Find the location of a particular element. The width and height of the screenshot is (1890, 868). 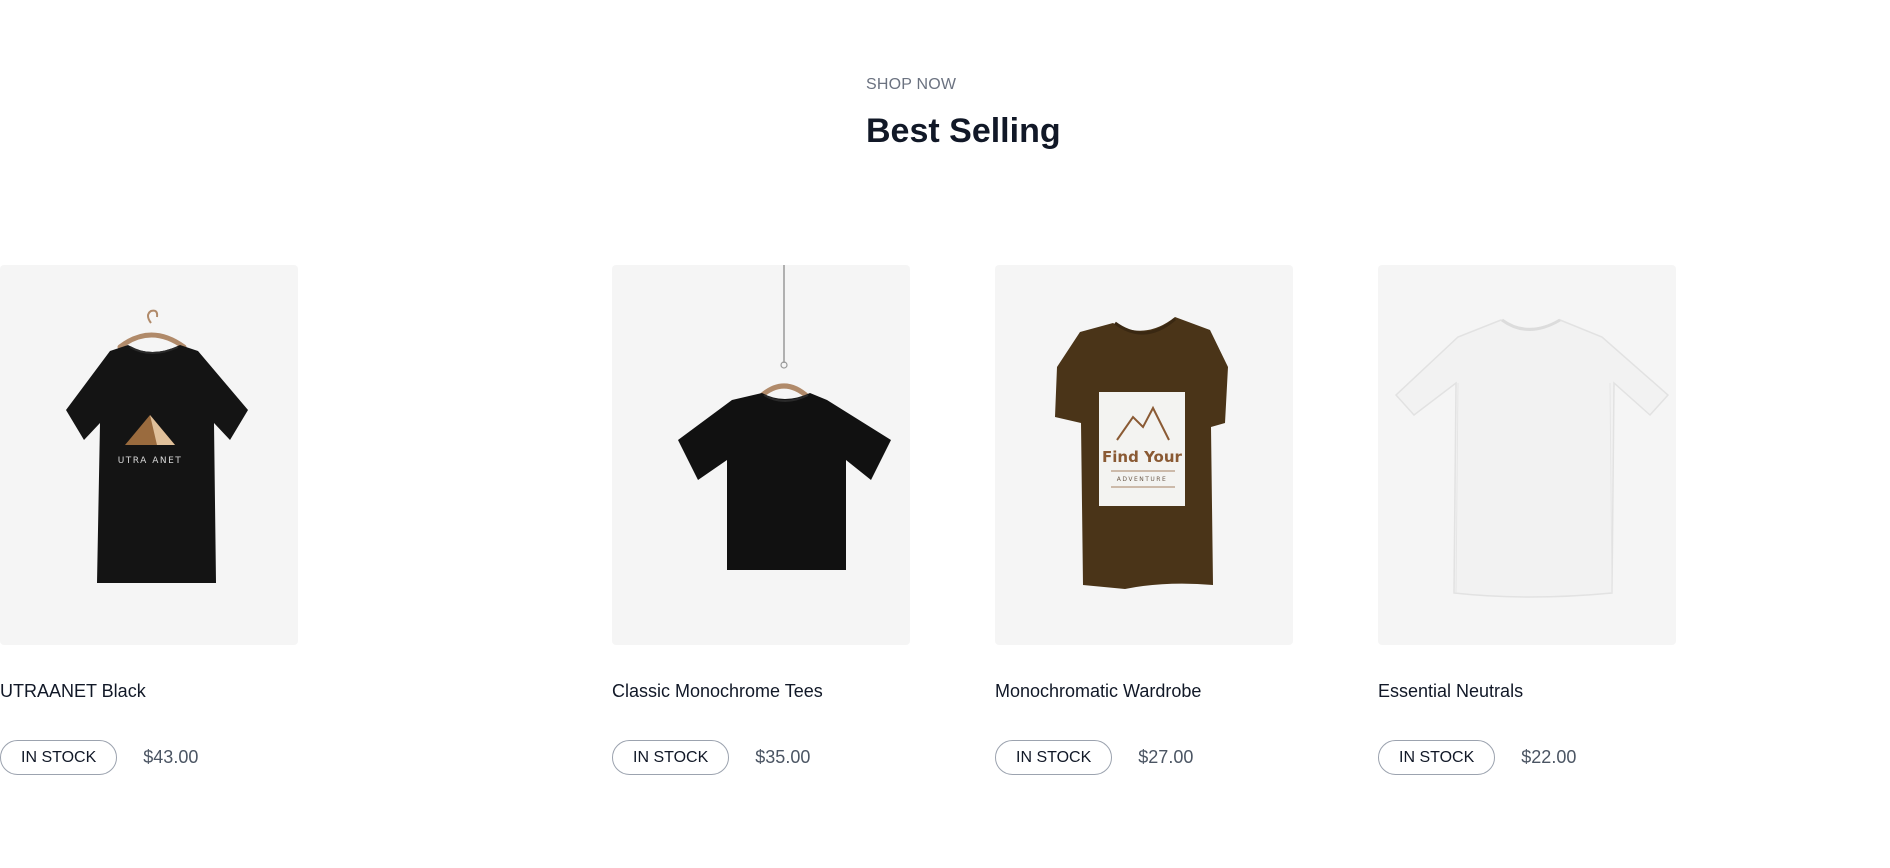

product-meta: IN STOCK $27.00 is located at coordinates (1144, 757).